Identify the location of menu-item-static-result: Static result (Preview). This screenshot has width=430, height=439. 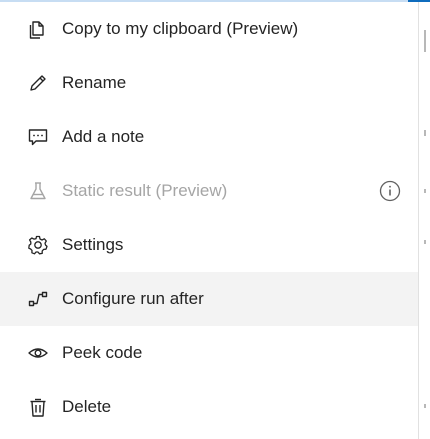
(209, 191).